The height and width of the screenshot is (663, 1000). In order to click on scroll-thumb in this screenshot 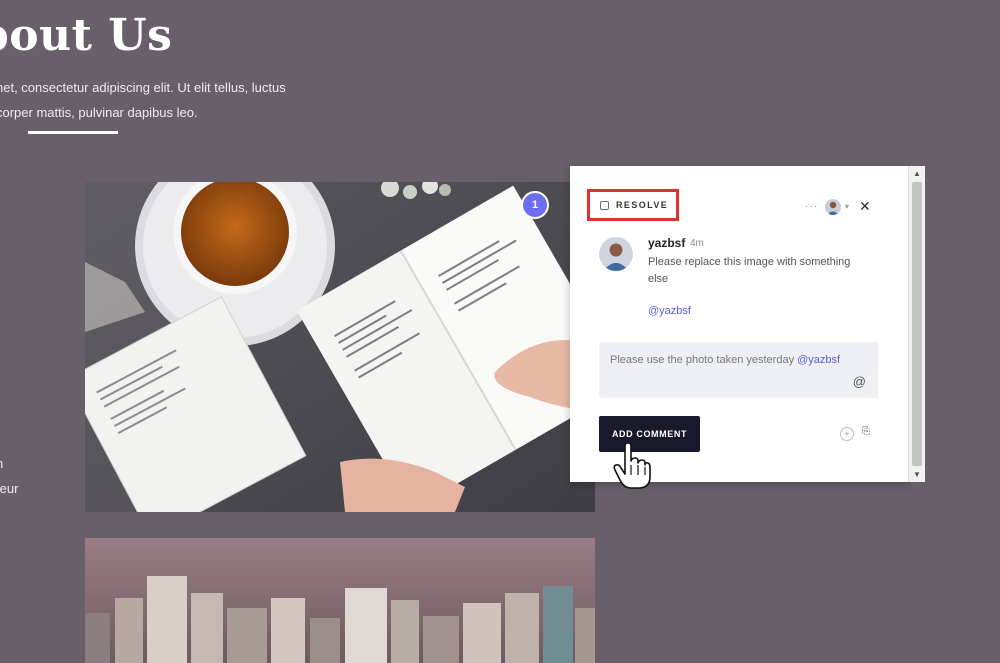, I will do `click(917, 324)`.